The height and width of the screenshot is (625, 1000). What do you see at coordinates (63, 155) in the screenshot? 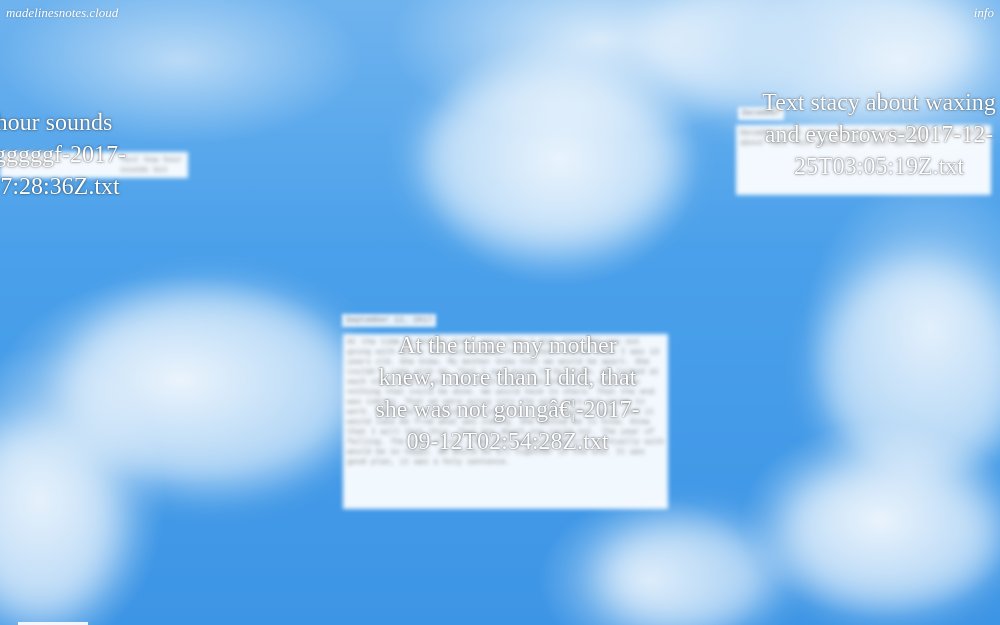
I see `note-title-text: hour sounds ngggggf-2017- 17:28:36Z.txt` at bounding box center [63, 155].